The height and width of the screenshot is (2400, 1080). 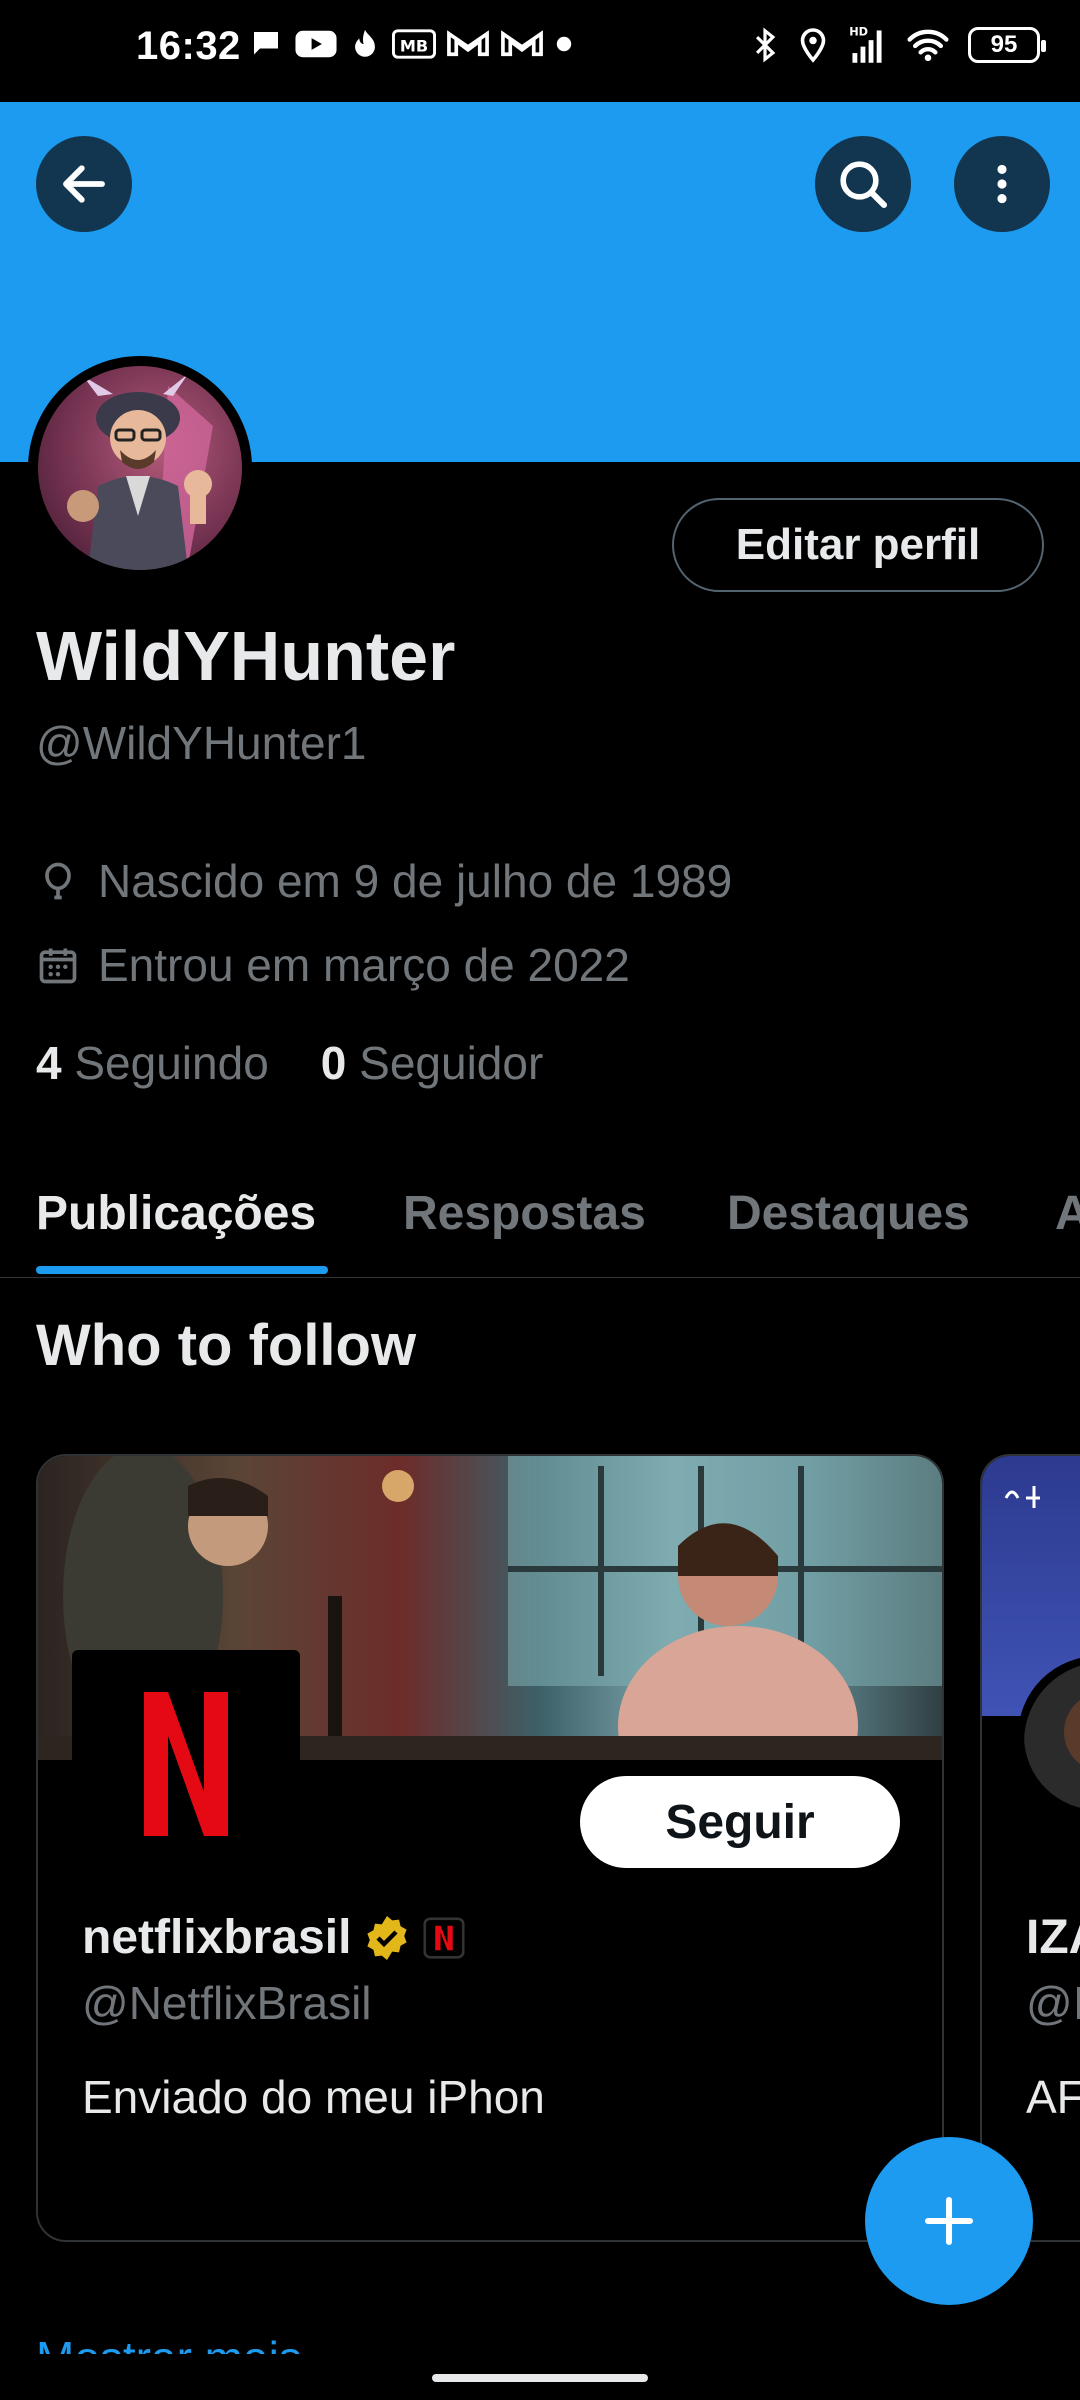 What do you see at coordinates (58, 966) in the screenshot?
I see `calendar-icon` at bounding box center [58, 966].